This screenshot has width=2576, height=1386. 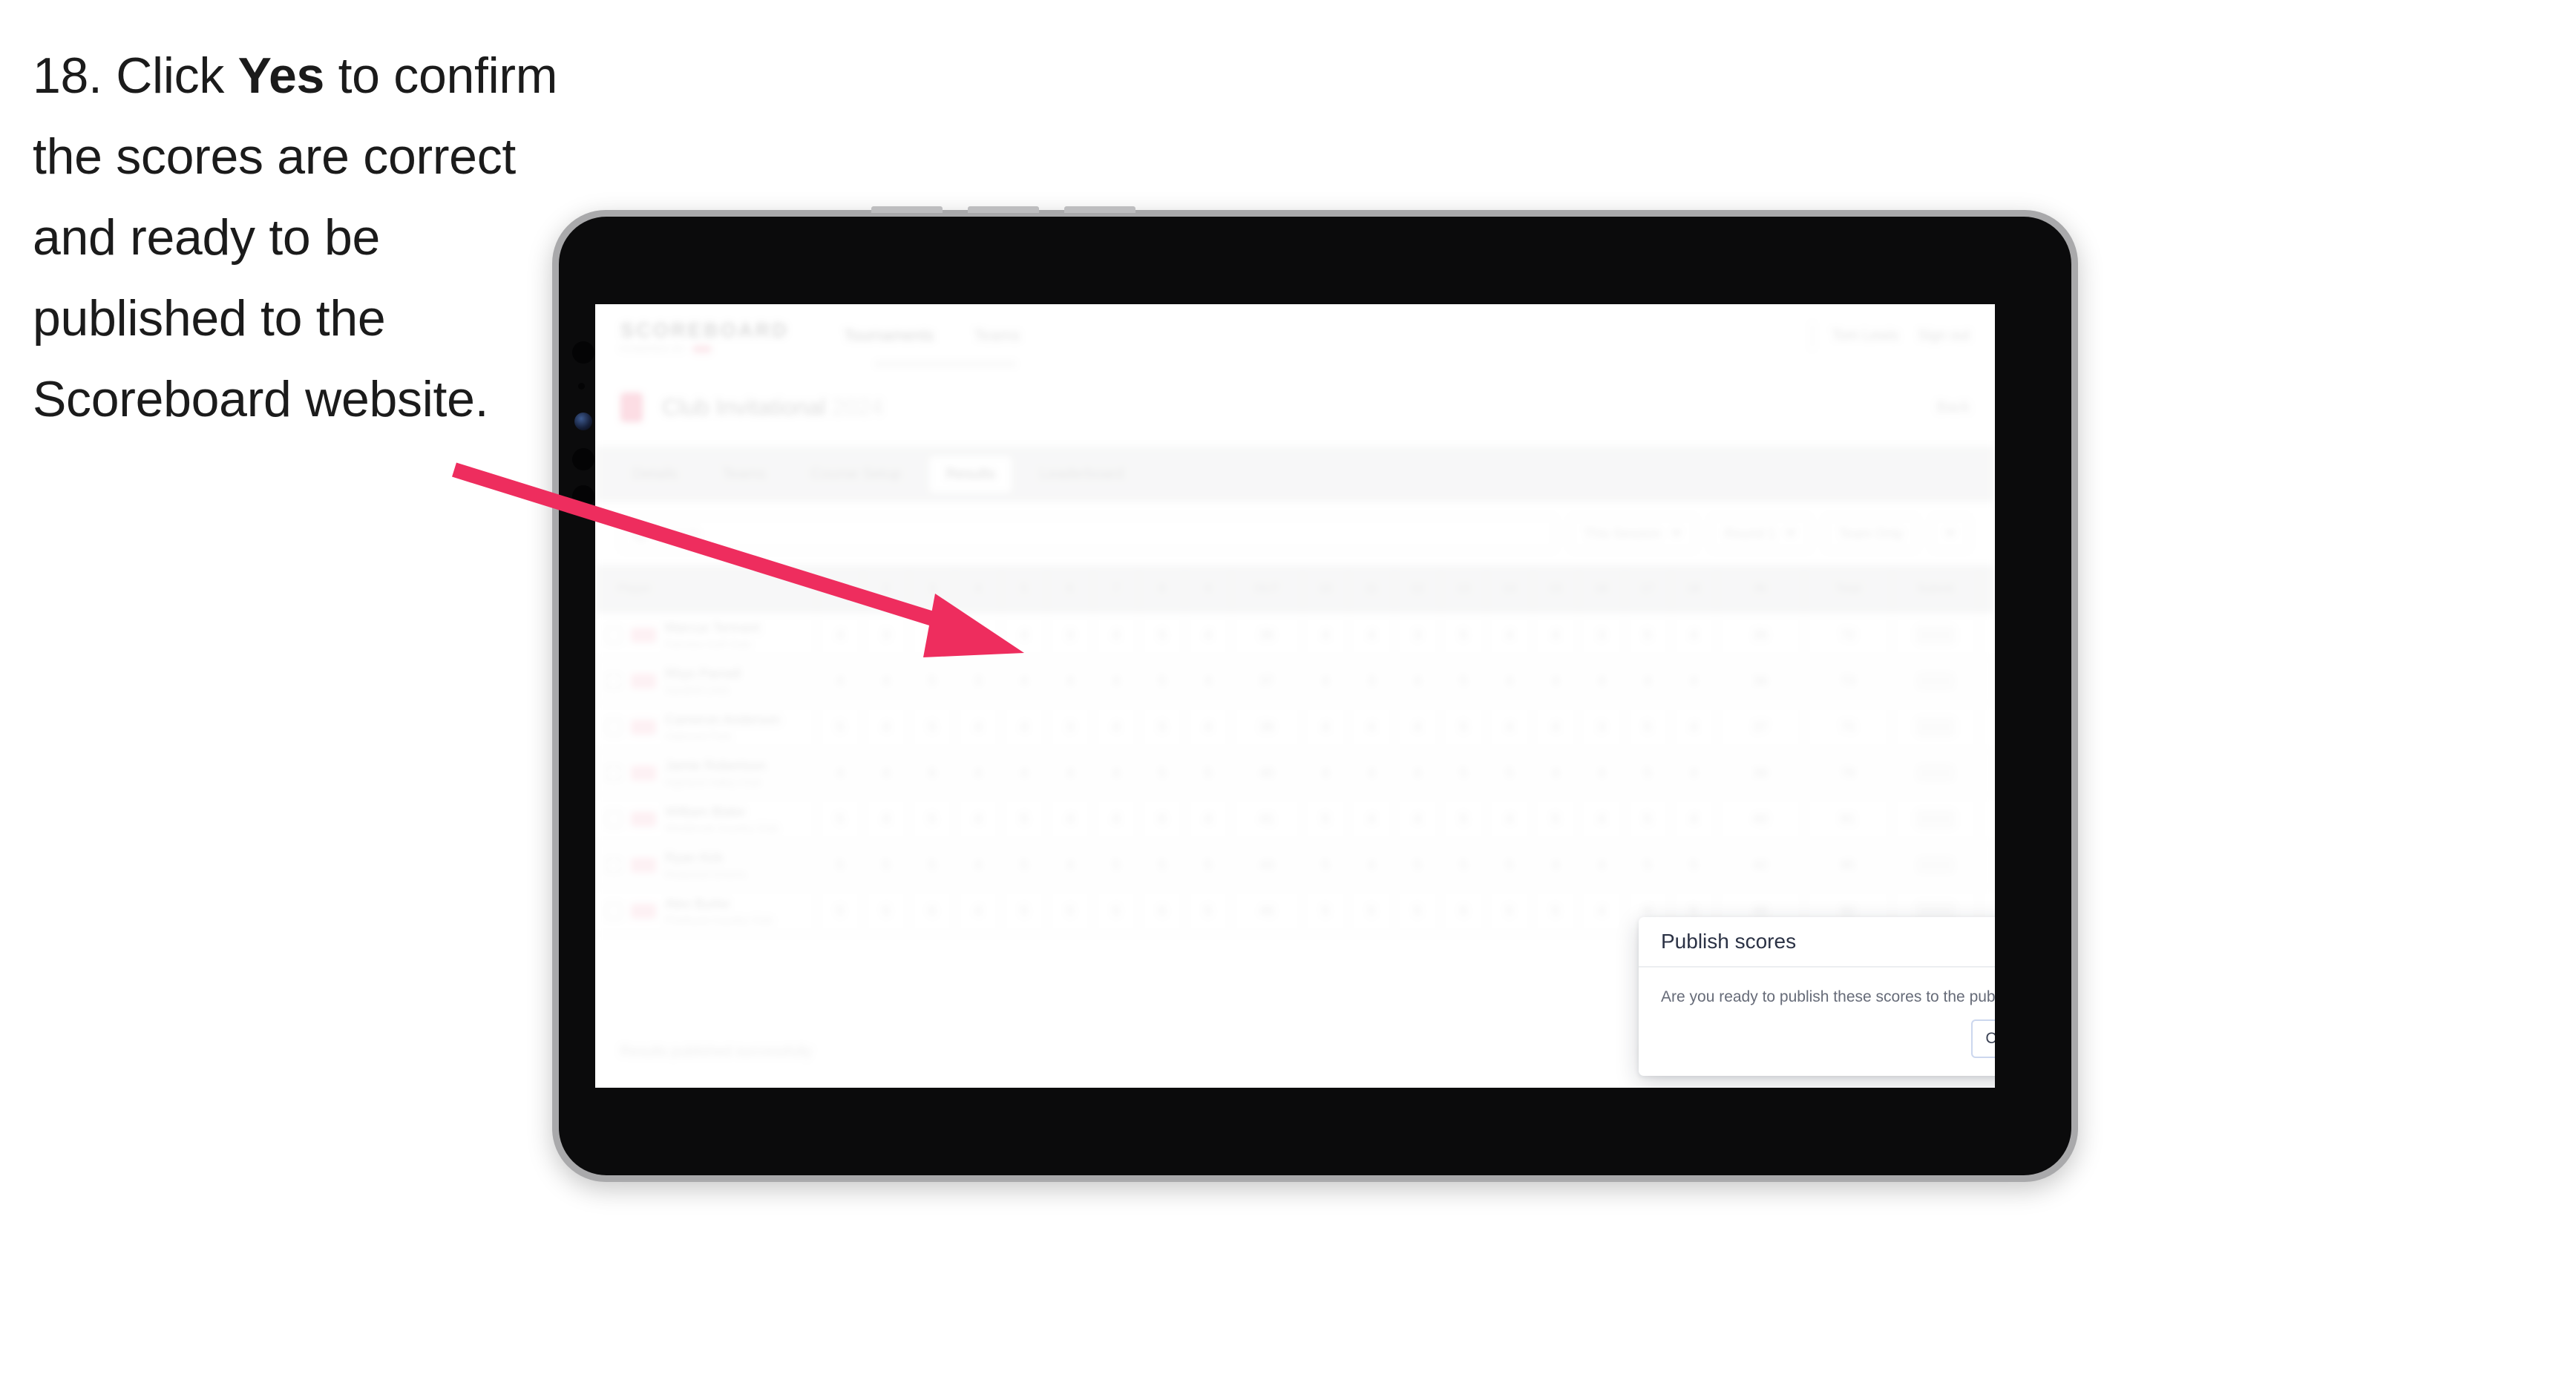 I want to click on cancel-button: Cancel, so click(x=1983, y=1038).